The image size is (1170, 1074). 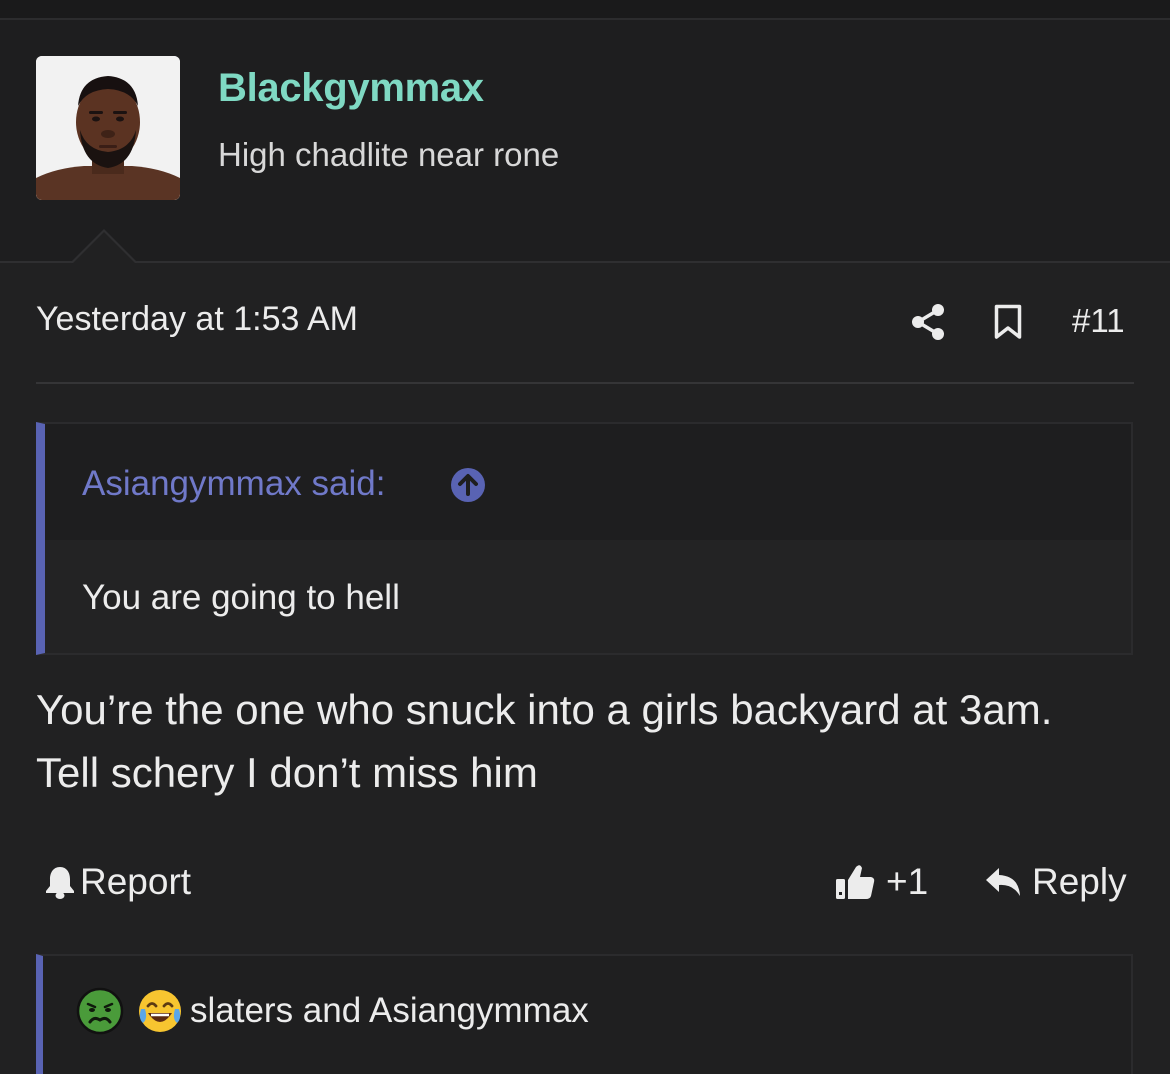 I want to click on bookmark-icon, so click(x=1008, y=322).